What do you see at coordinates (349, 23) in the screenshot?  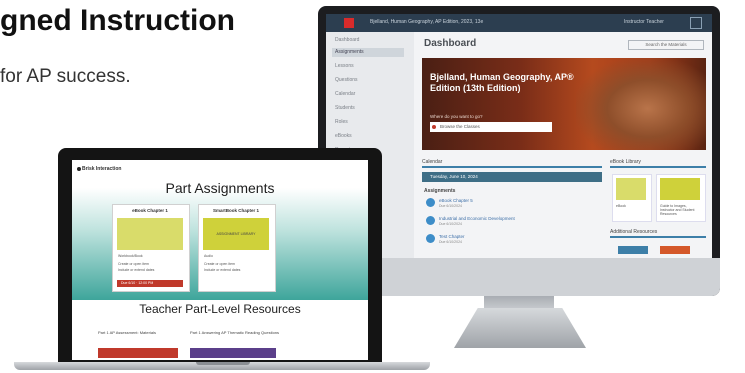 I see `brand-logo-icon` at bounding box center [349, 23].